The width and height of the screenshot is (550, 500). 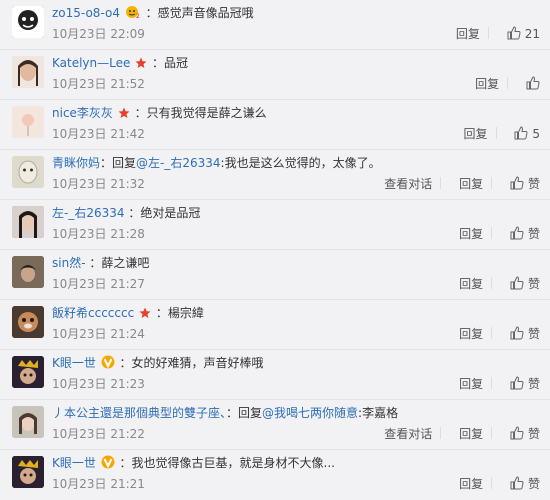 I want to click on comment-text: ：女的好难猜，声音好棒哦, so click(x=191, y=363).